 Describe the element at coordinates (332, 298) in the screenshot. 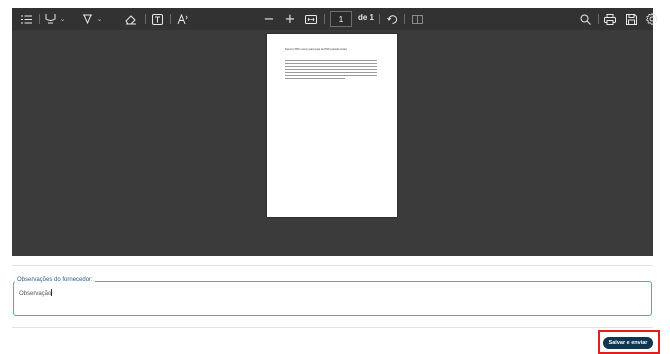

I see `observations-field` at that location.